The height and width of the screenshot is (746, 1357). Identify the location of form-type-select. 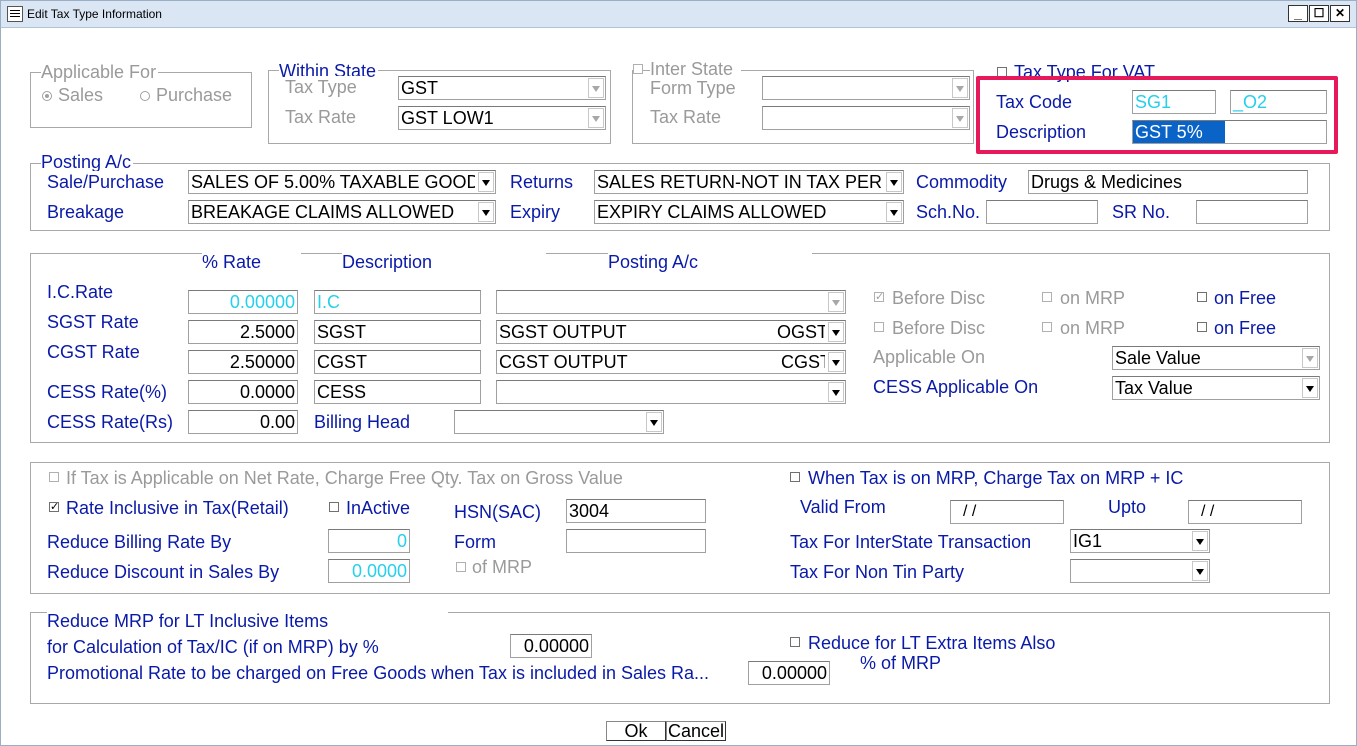
(866, 88).